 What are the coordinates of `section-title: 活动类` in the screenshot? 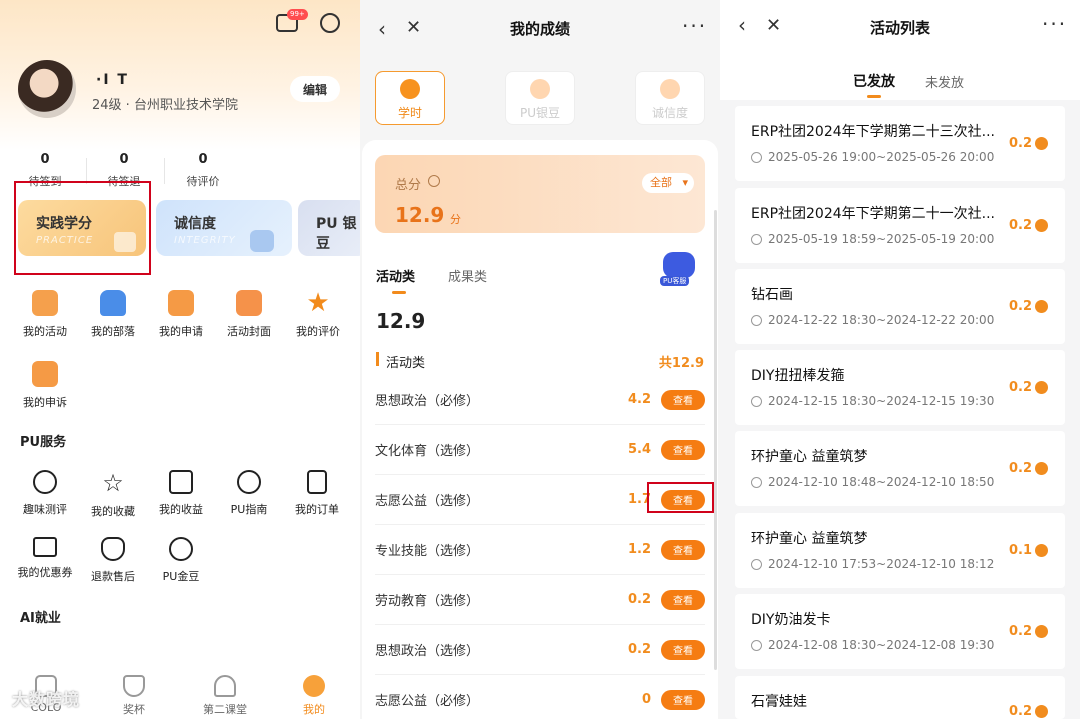 It's located at (406, 363).